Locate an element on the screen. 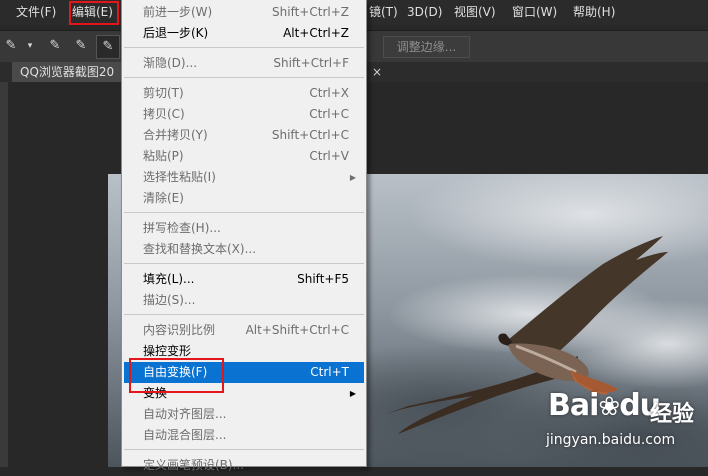 The width and height of the screenshot is (708, 476). brush-icon: ✎ is located at coordinates (11, 46).